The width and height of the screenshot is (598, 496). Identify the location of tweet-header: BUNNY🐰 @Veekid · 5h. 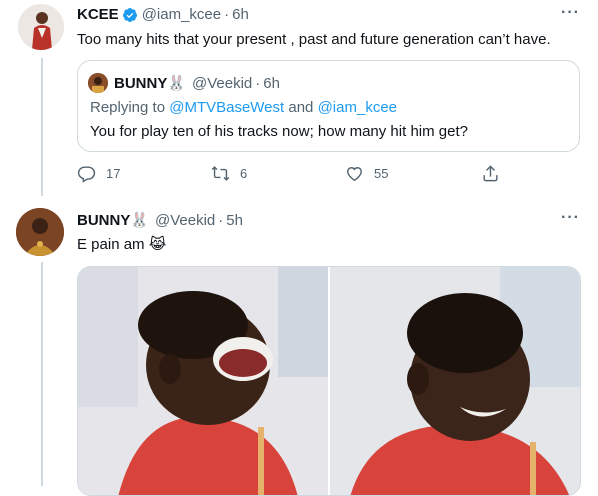
(160, 220).